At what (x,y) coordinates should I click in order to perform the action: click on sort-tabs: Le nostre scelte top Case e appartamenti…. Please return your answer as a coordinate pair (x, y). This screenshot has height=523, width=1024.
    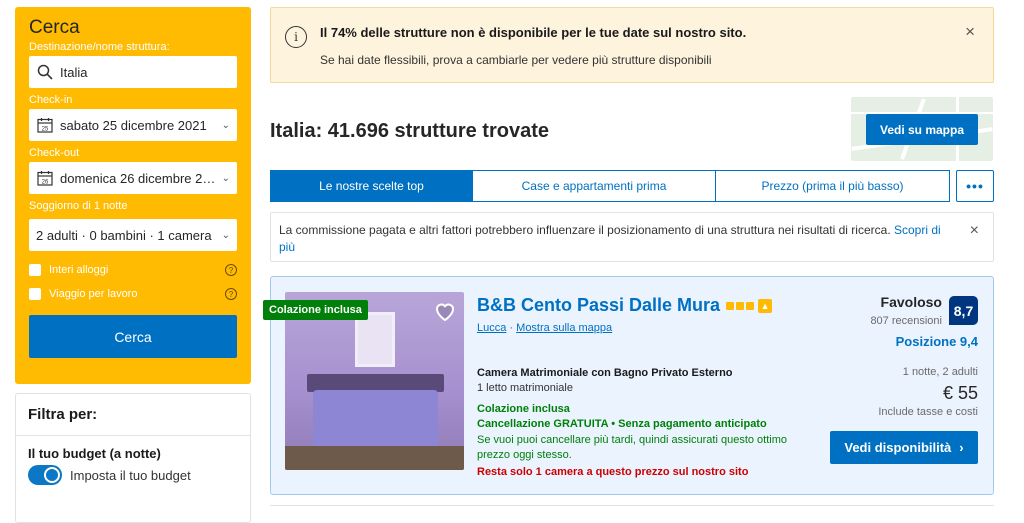
    Looking at the image, I should click on (632, 186).